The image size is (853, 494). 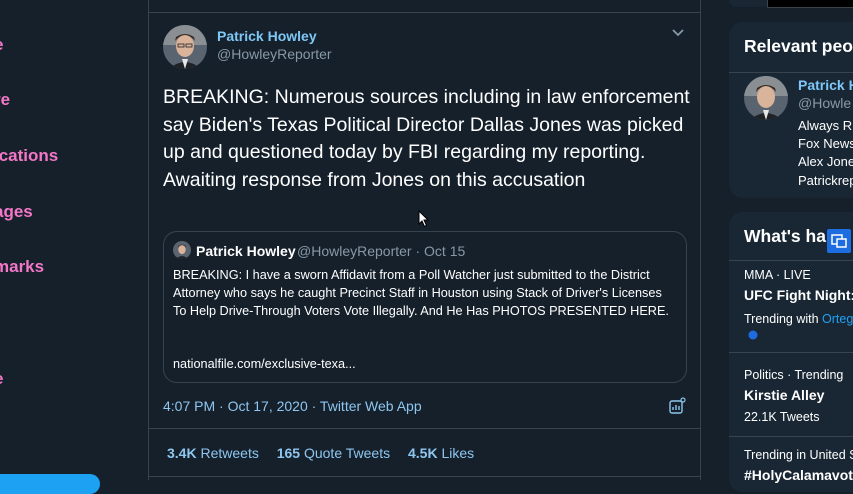 I want to click on relevant-person-avatar, so click(x=766, y=98).